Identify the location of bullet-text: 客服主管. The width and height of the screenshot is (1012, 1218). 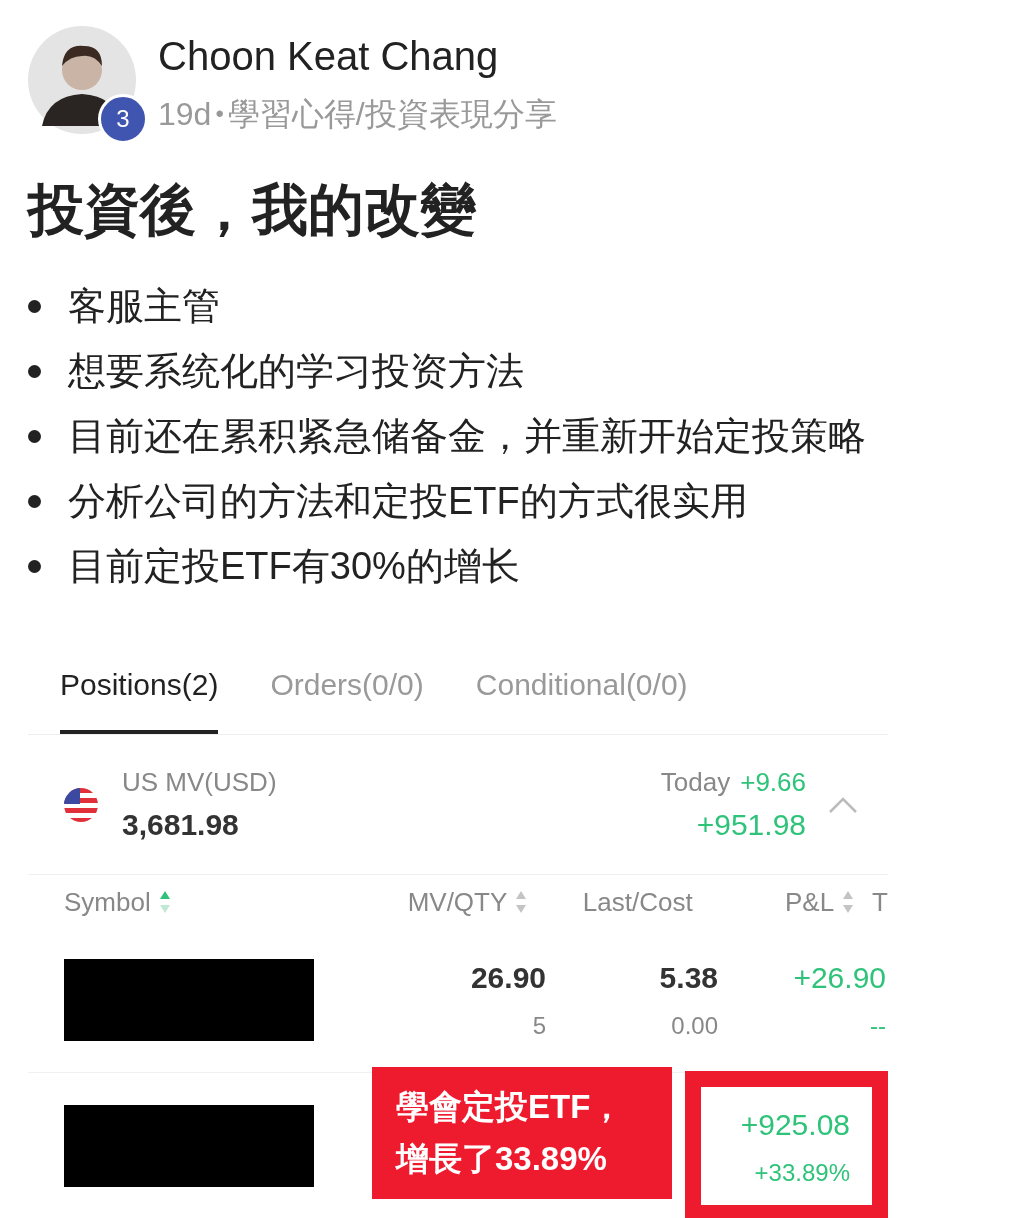
(144, 306).